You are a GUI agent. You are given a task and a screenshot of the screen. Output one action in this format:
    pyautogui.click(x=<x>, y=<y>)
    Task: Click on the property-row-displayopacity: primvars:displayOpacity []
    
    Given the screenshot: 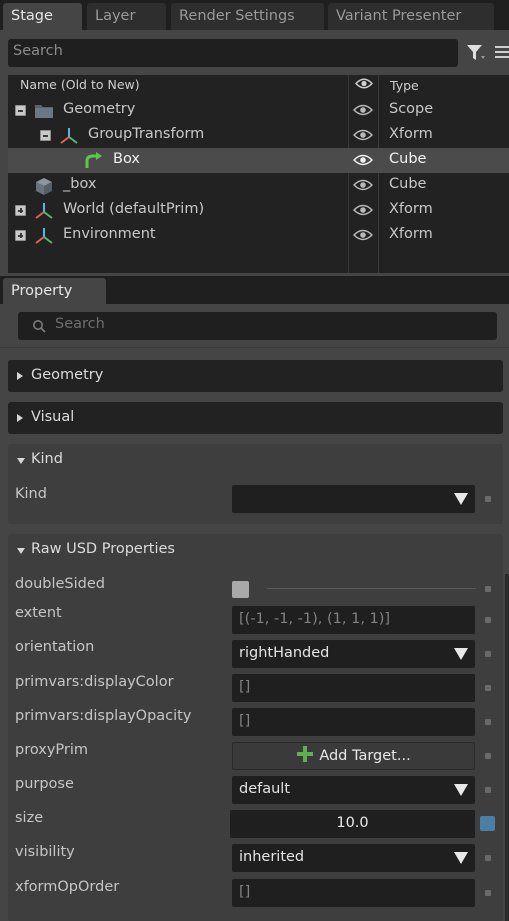 What is the action you would take?
    pyautogui.click(x=255, y=721)
    